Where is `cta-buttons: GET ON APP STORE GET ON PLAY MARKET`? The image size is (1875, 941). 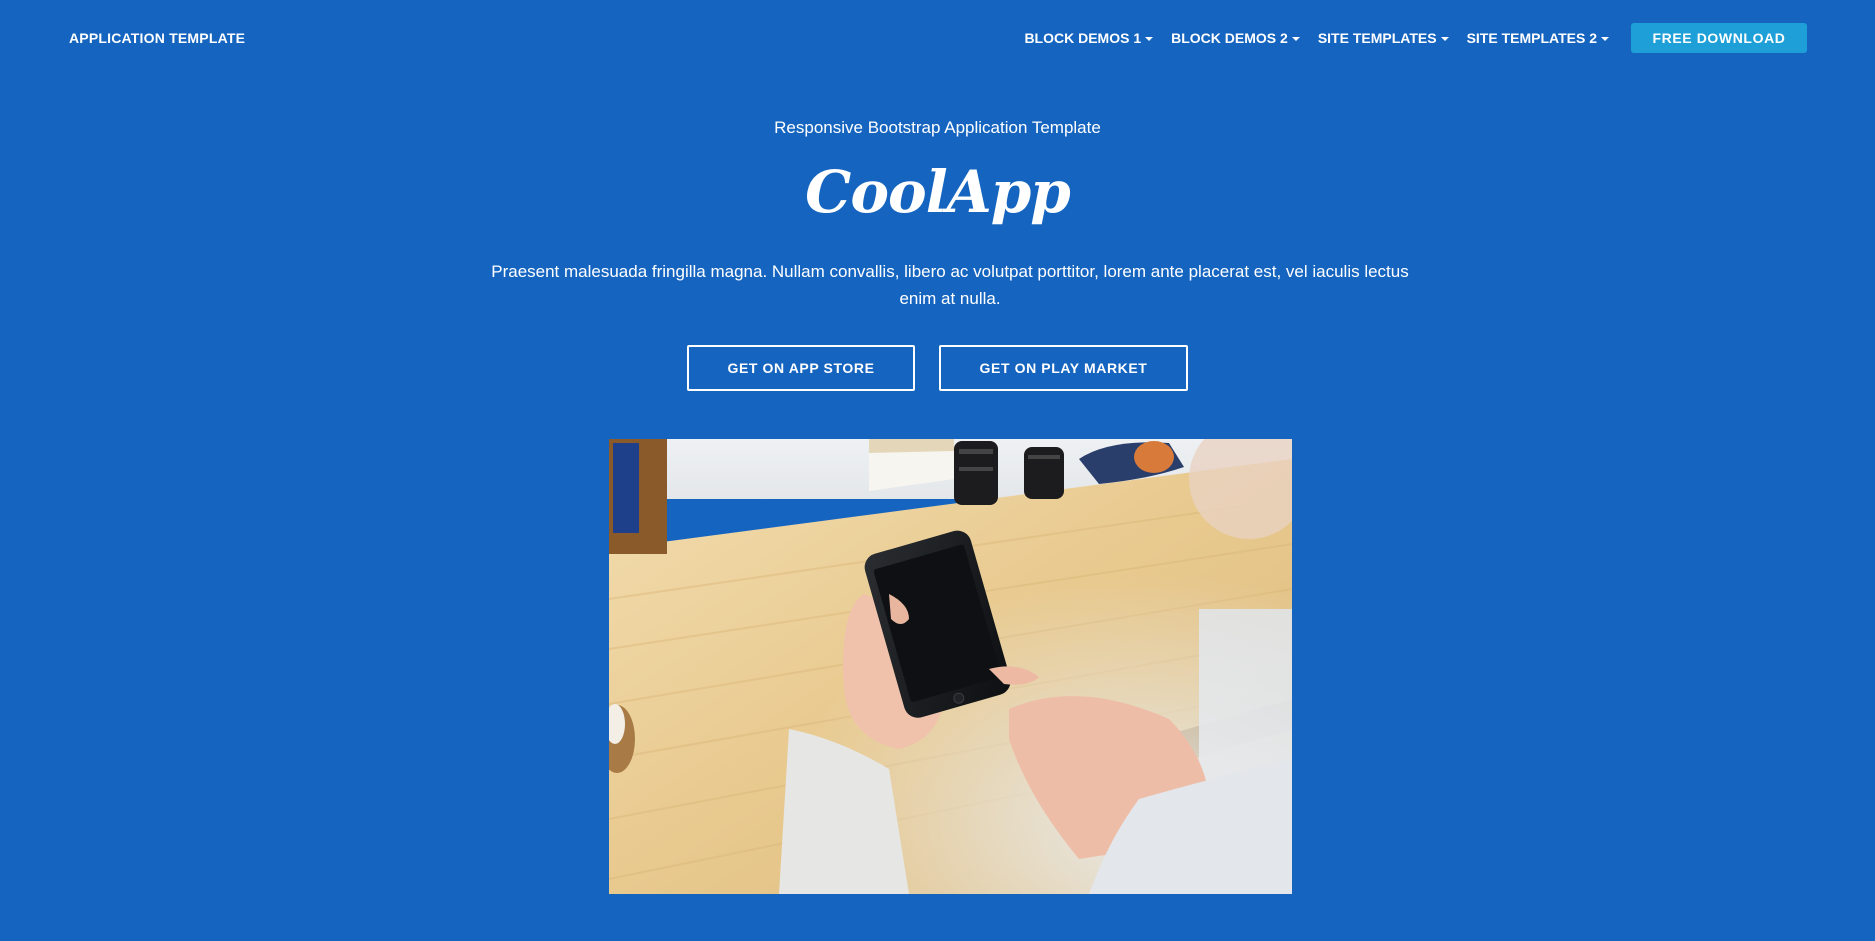
cta-buttons: GET ON APP STORE GET ON PLAY MARKET is located at coordinates (937, 368).